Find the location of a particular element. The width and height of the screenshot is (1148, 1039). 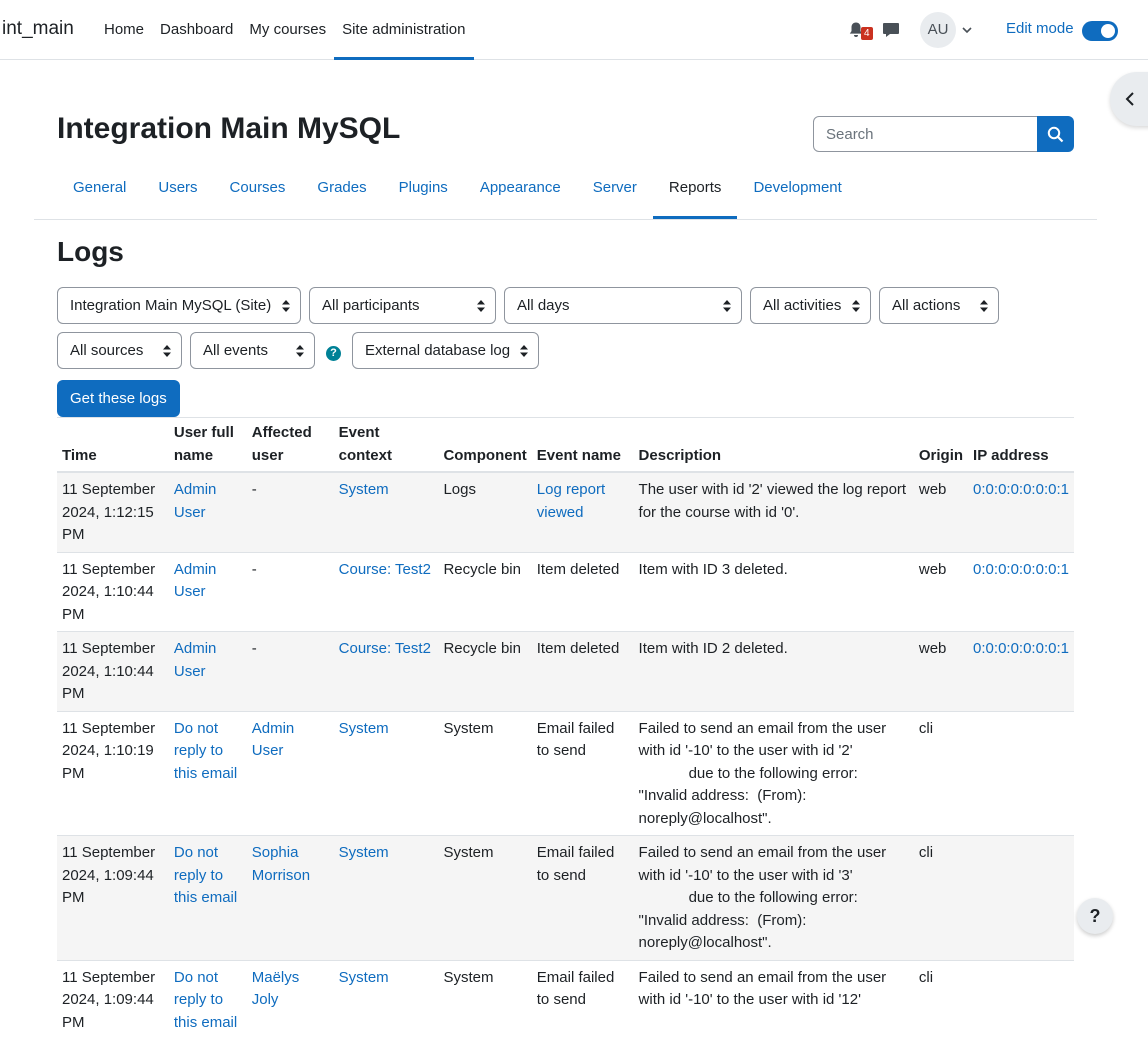

tab-courses: Courses is located at coordinates (258, 189).